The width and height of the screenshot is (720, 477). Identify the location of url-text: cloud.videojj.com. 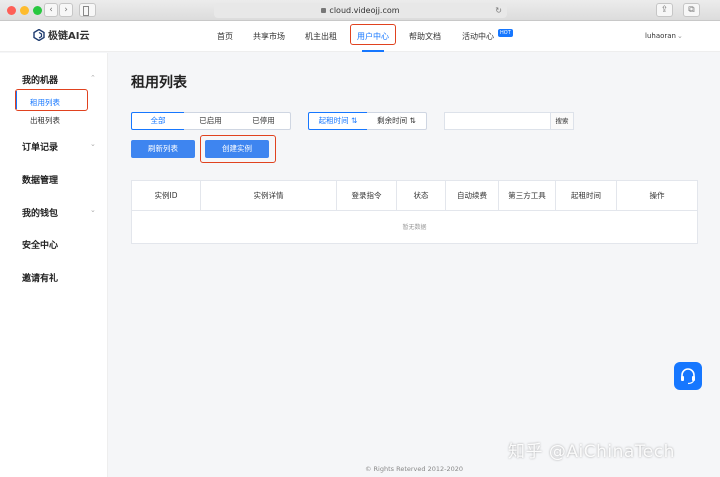
(364, 10).